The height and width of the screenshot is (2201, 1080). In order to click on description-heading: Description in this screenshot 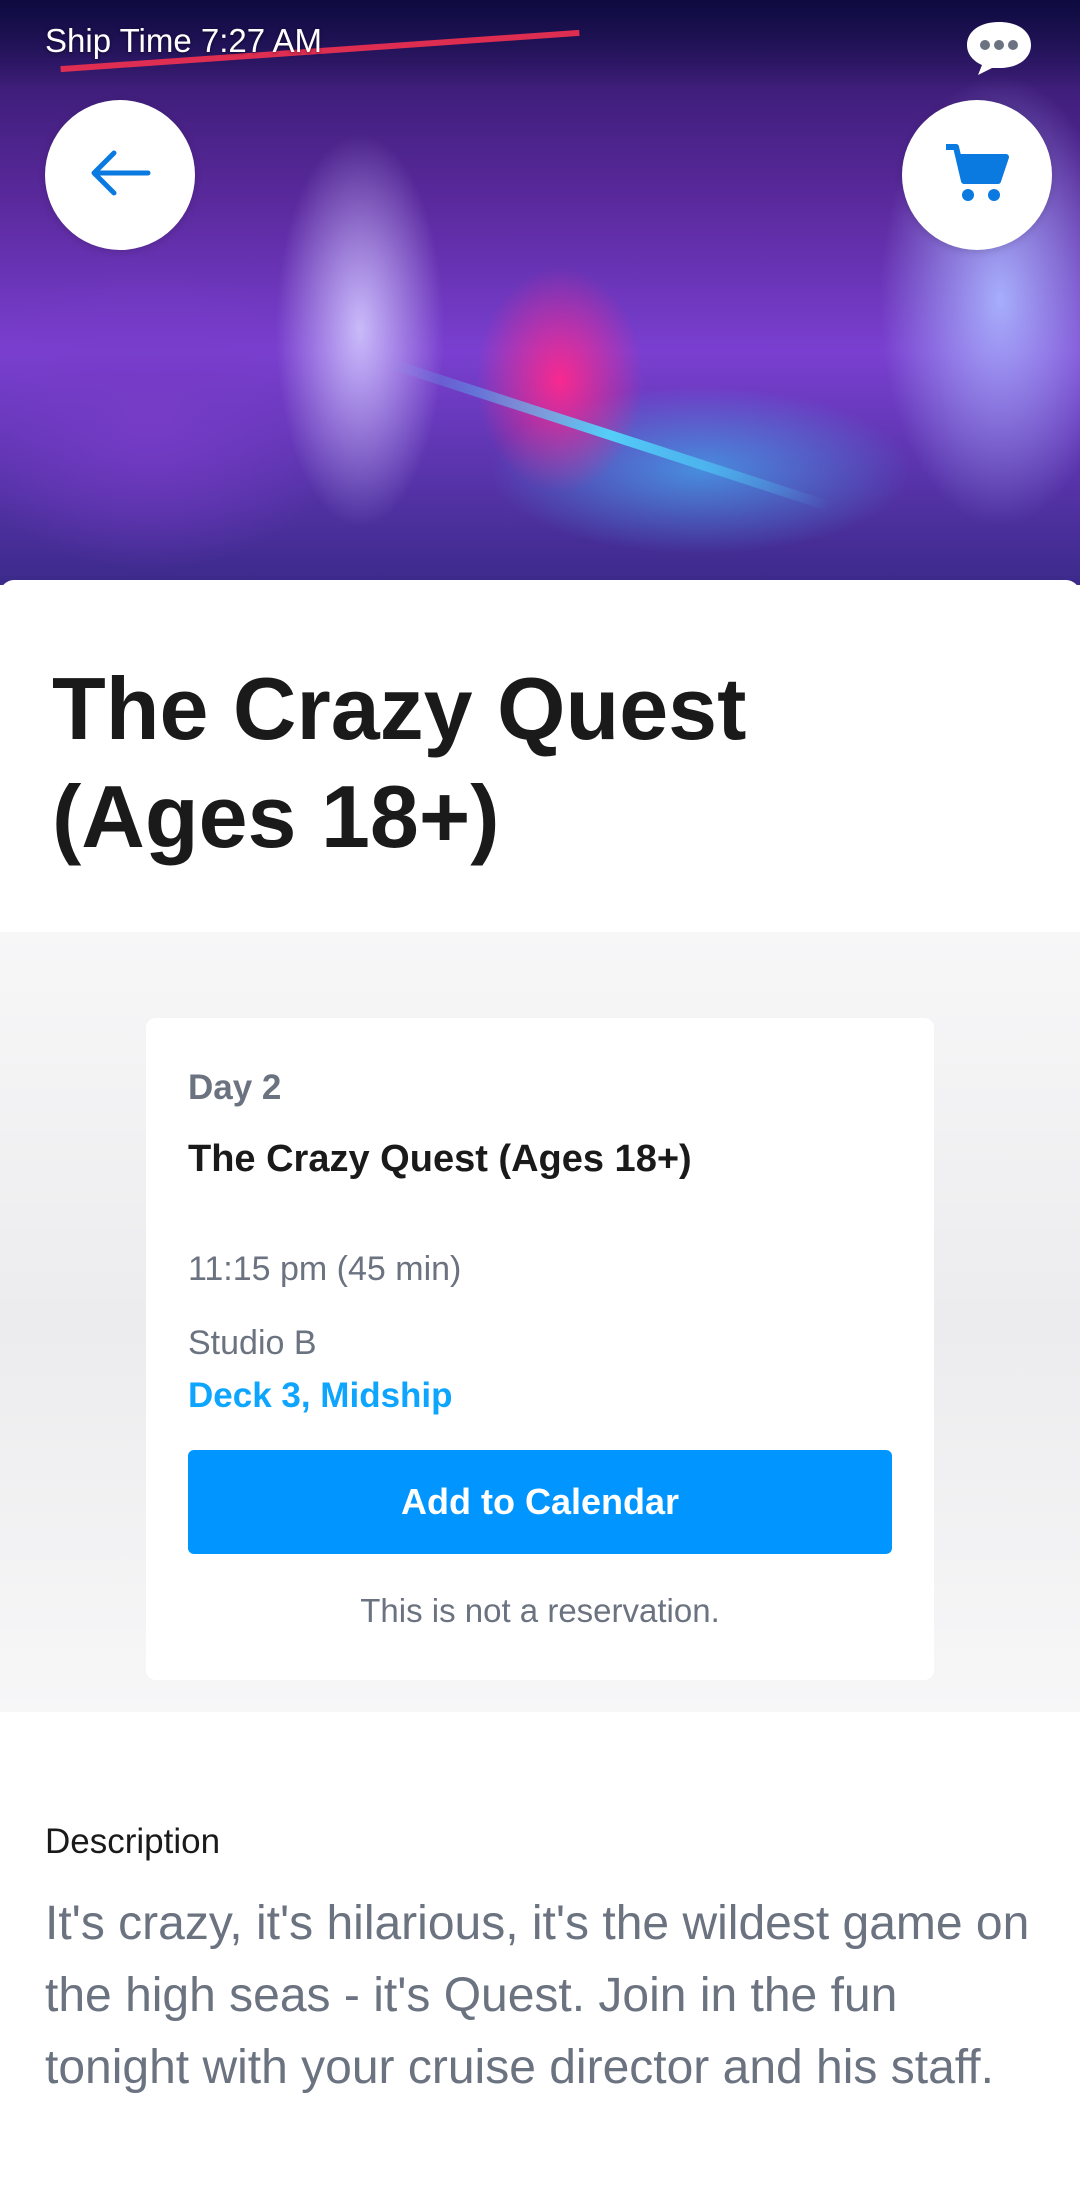, I will do `click(133, 1841)`.